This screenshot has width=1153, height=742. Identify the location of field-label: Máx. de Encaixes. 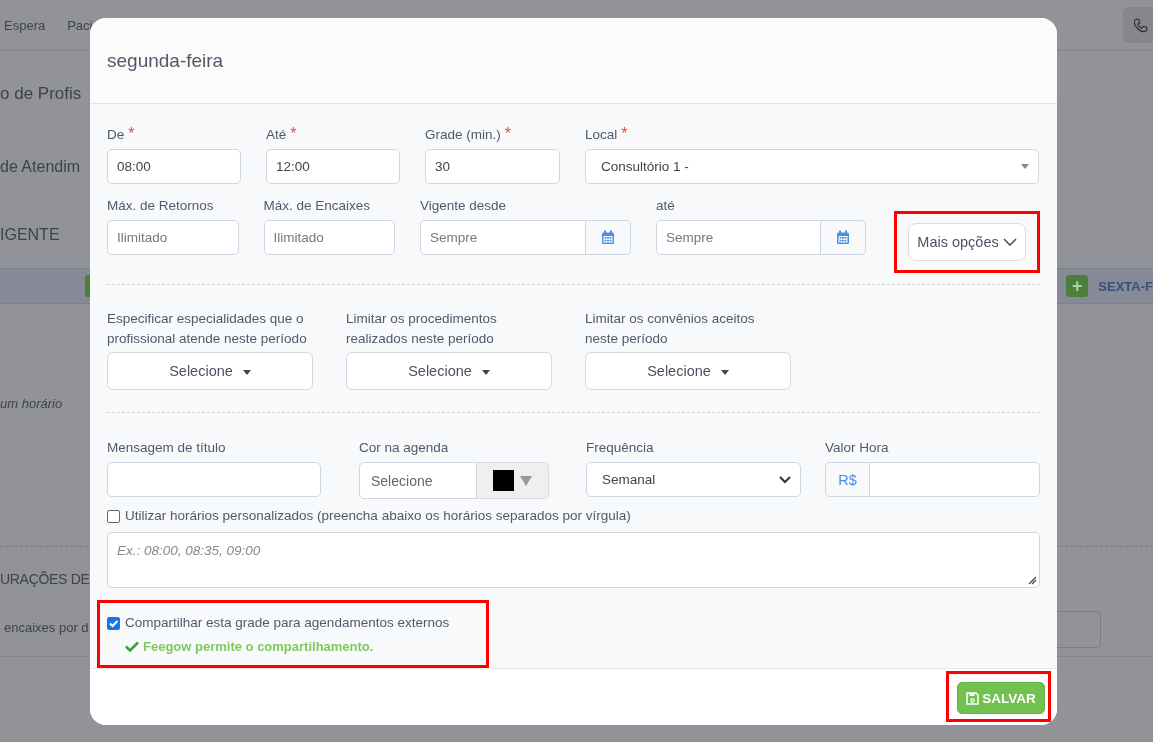
(317, 206).